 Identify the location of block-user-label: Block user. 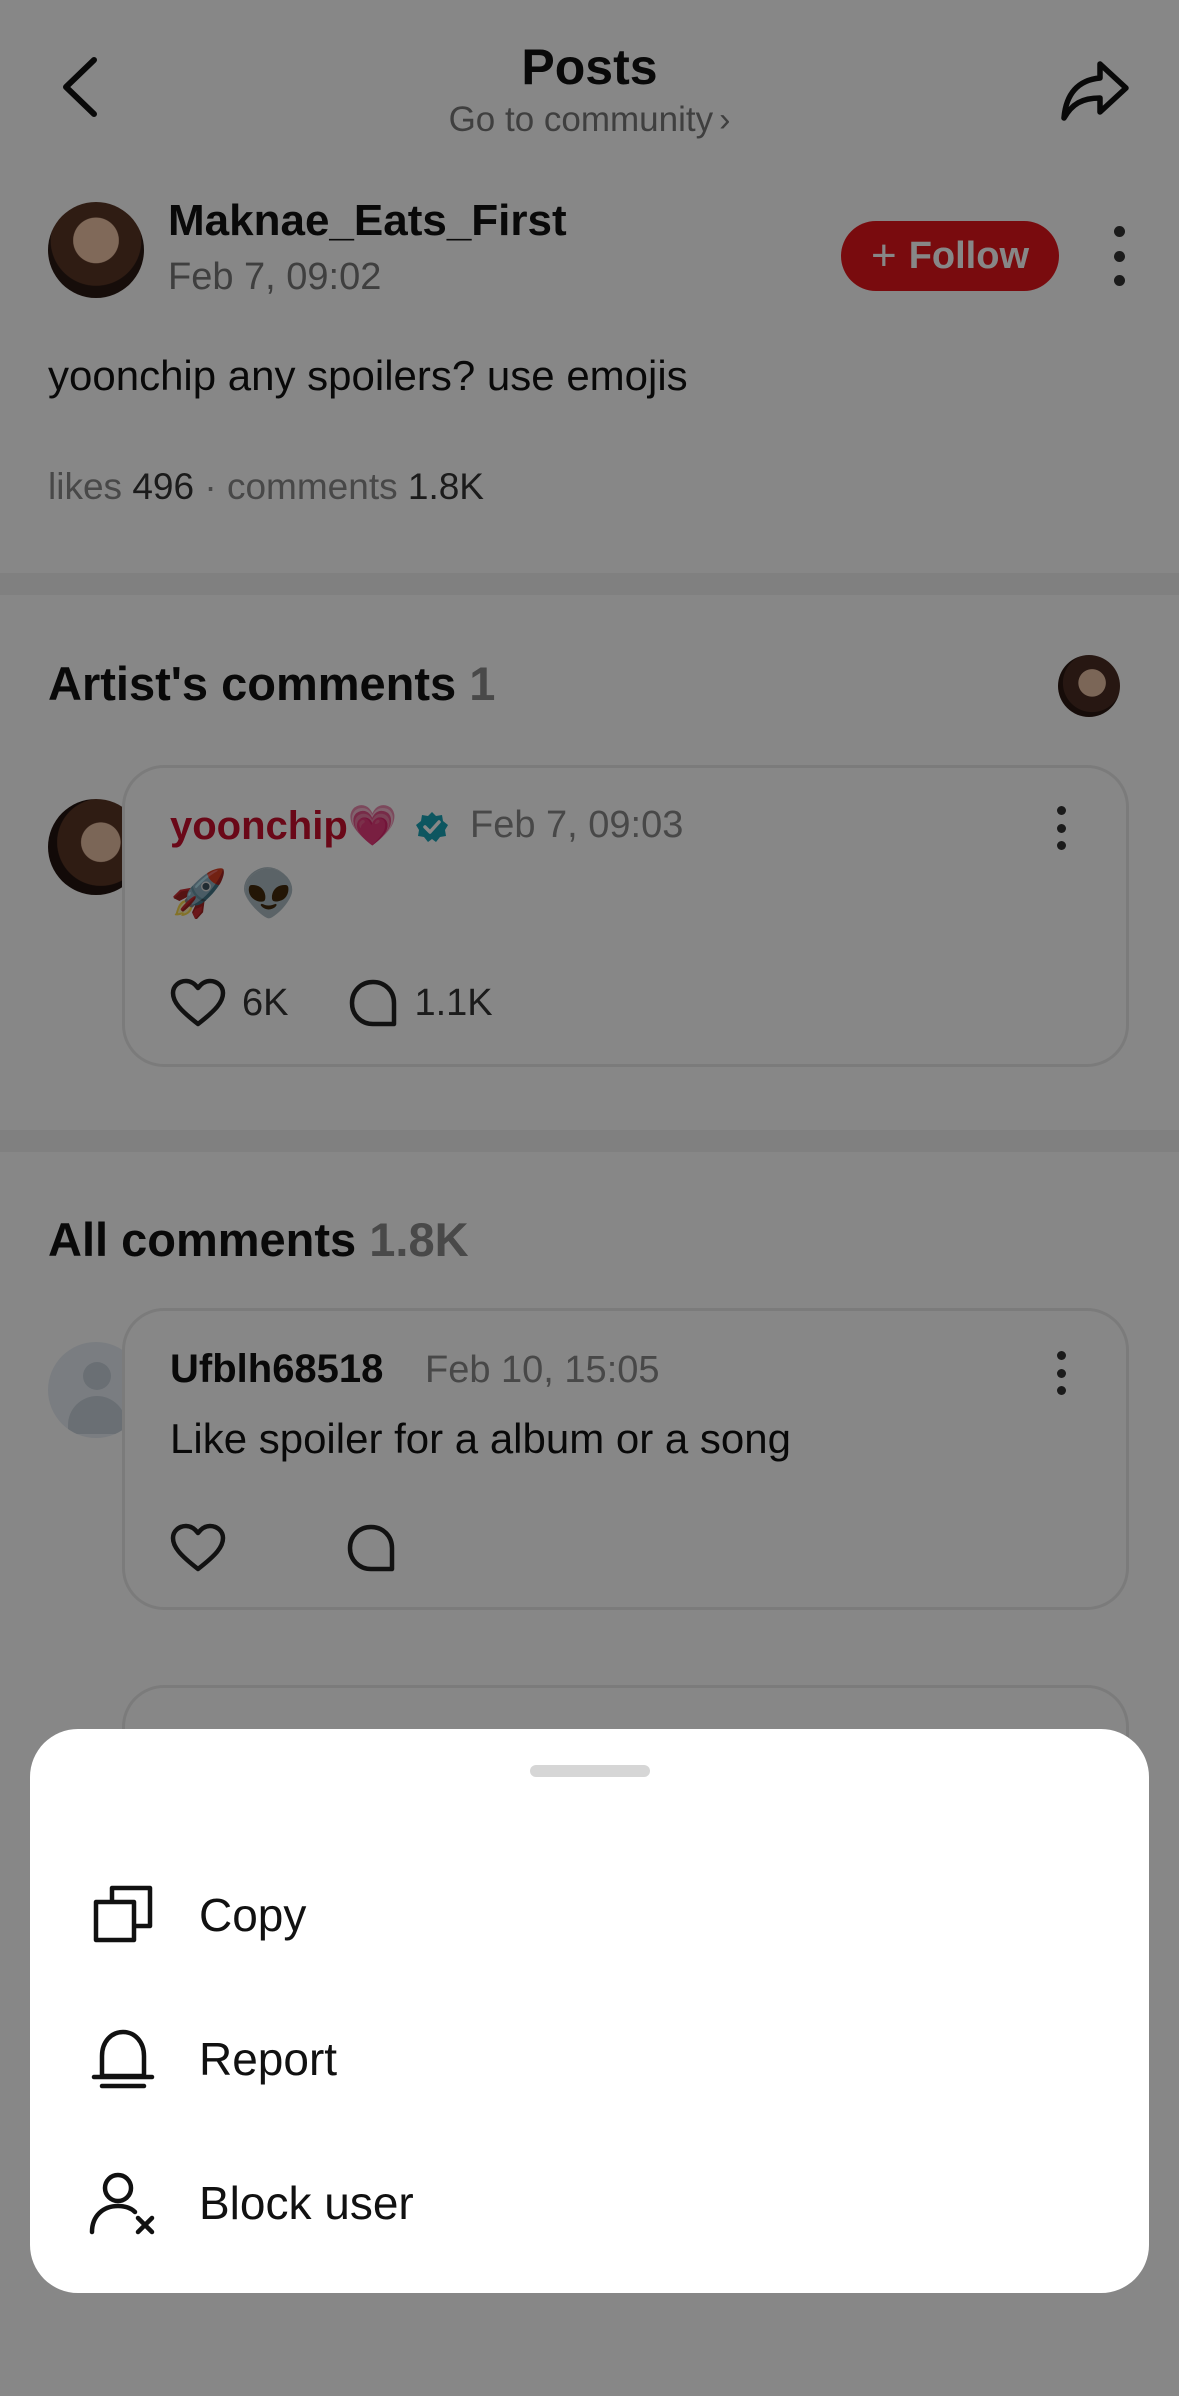
(306, 2203).